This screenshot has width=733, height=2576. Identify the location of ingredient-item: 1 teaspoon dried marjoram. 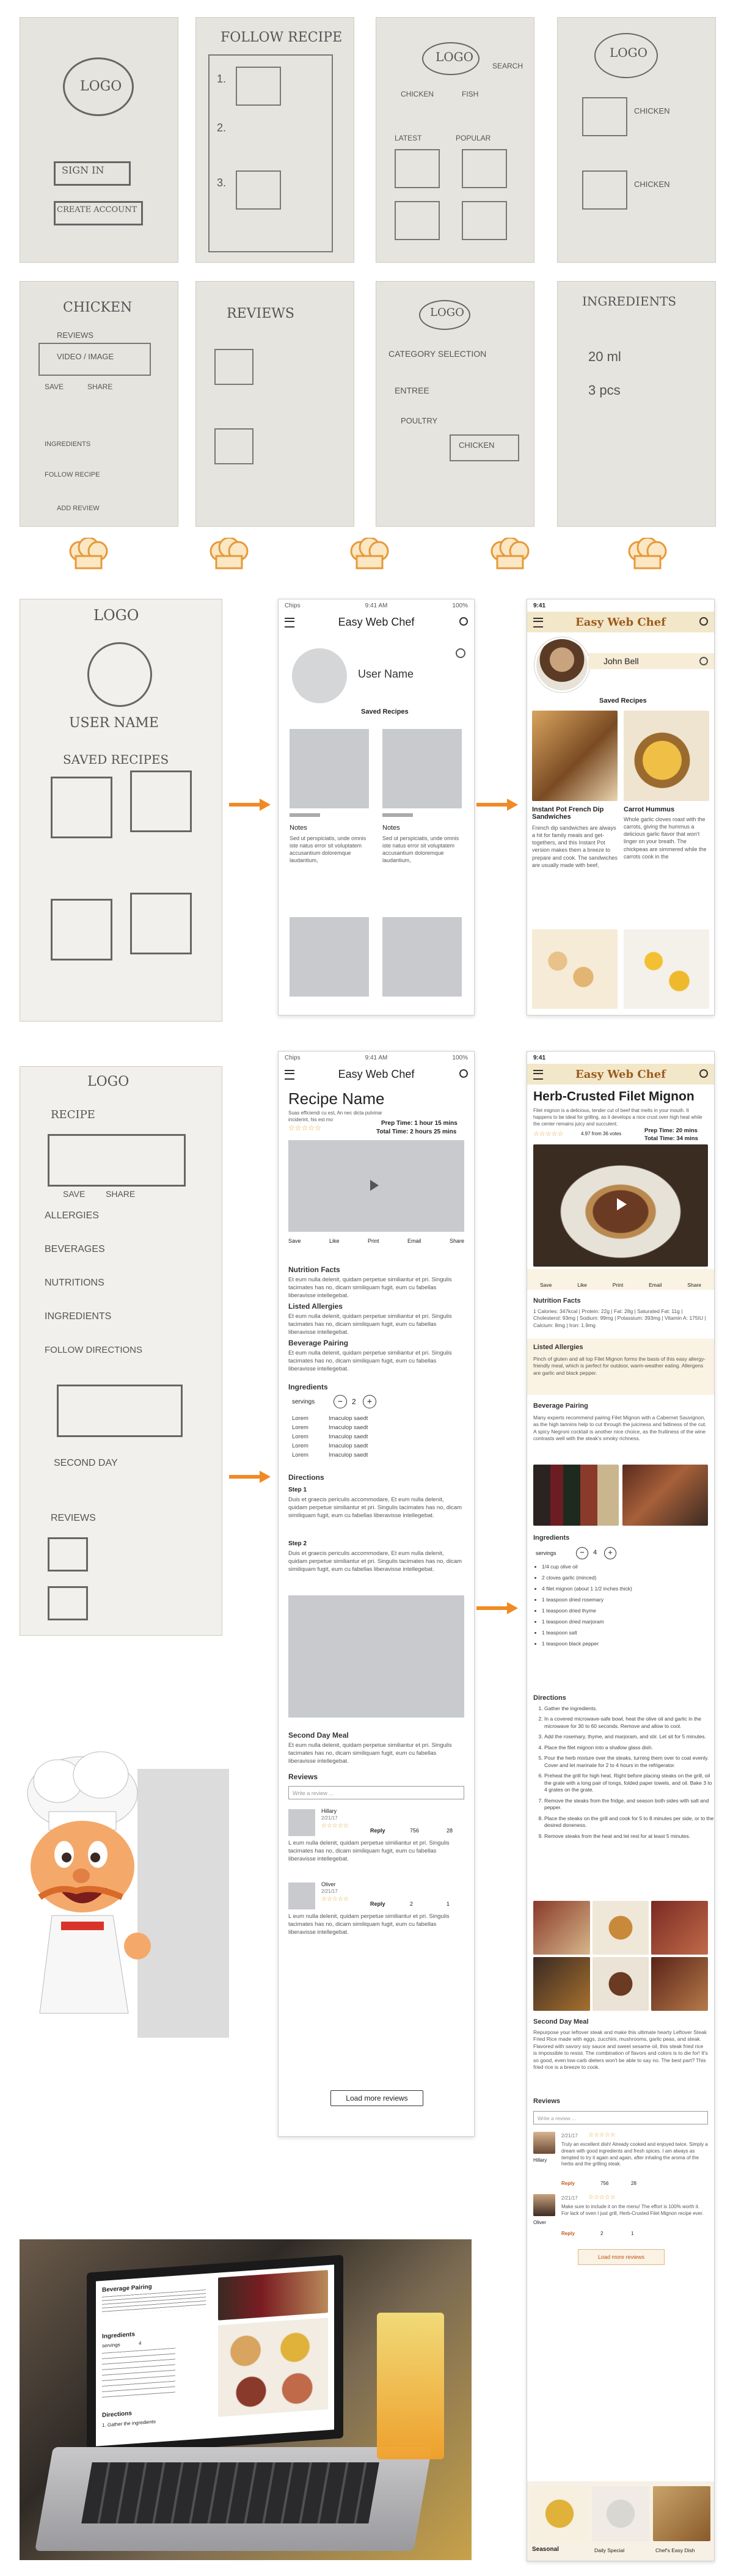
(627, 1622).